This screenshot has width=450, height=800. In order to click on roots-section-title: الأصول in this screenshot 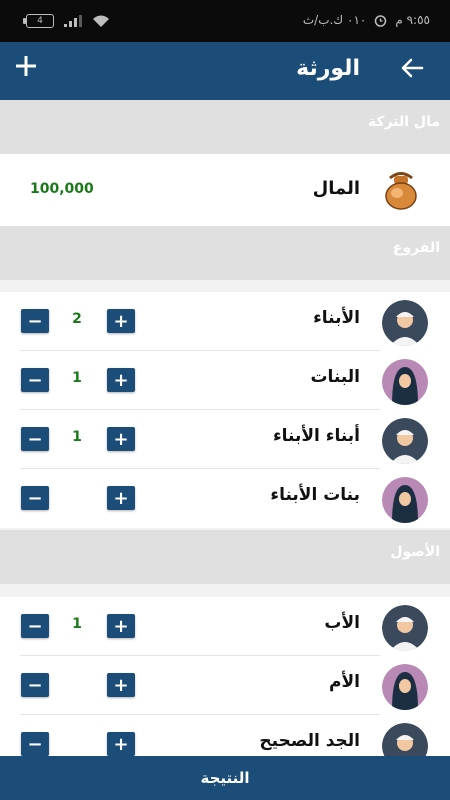, I will do `click(415, 552)`.